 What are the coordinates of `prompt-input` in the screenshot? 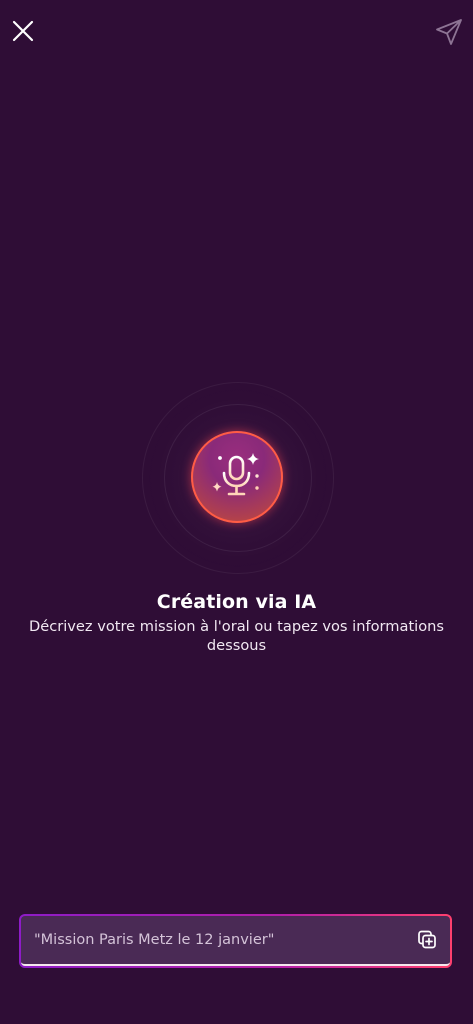 It's located at (224, 940).